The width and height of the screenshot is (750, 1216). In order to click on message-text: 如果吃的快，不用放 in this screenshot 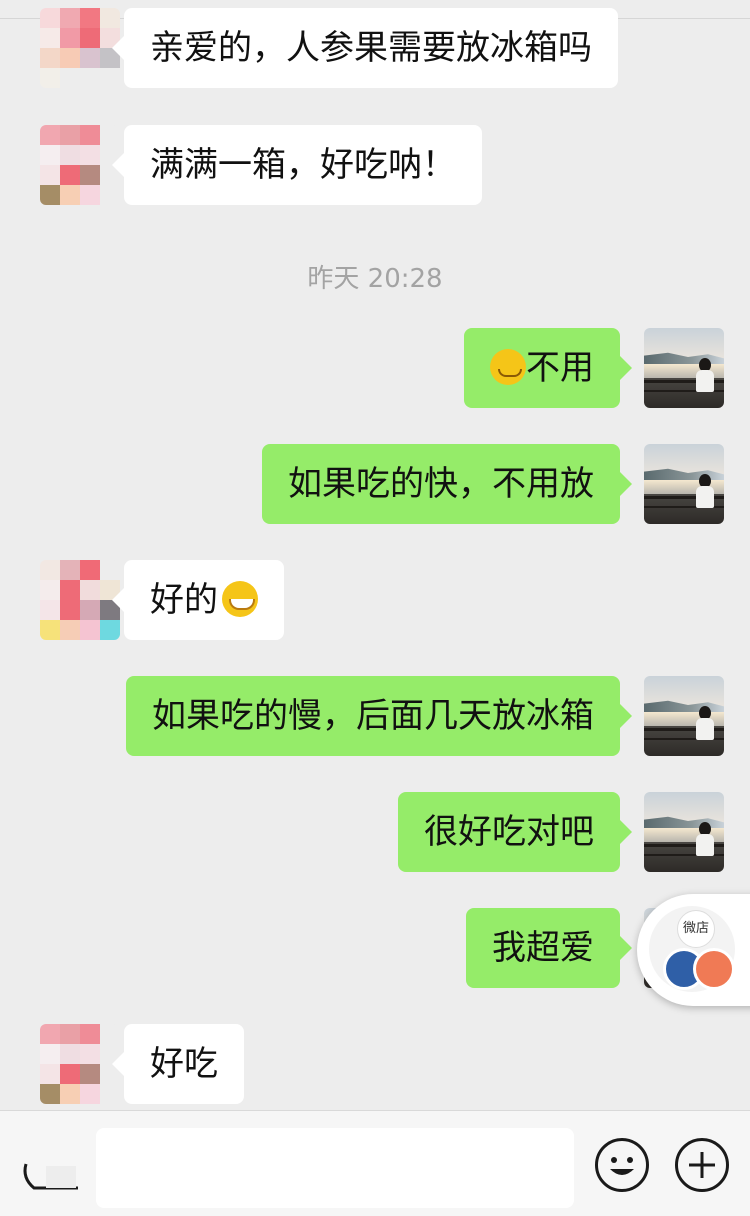, I will do `click(441, 484)`.